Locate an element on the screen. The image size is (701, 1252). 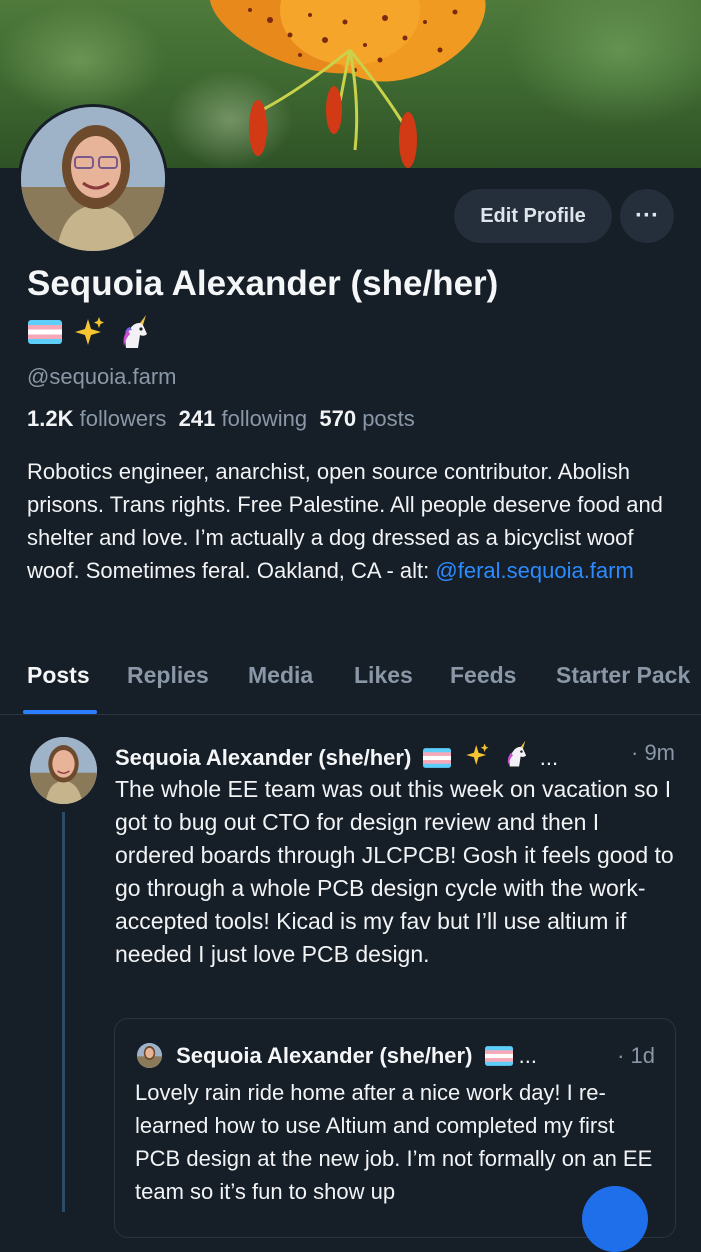
tab-replies: Replies is located at coordinates (168, 675).